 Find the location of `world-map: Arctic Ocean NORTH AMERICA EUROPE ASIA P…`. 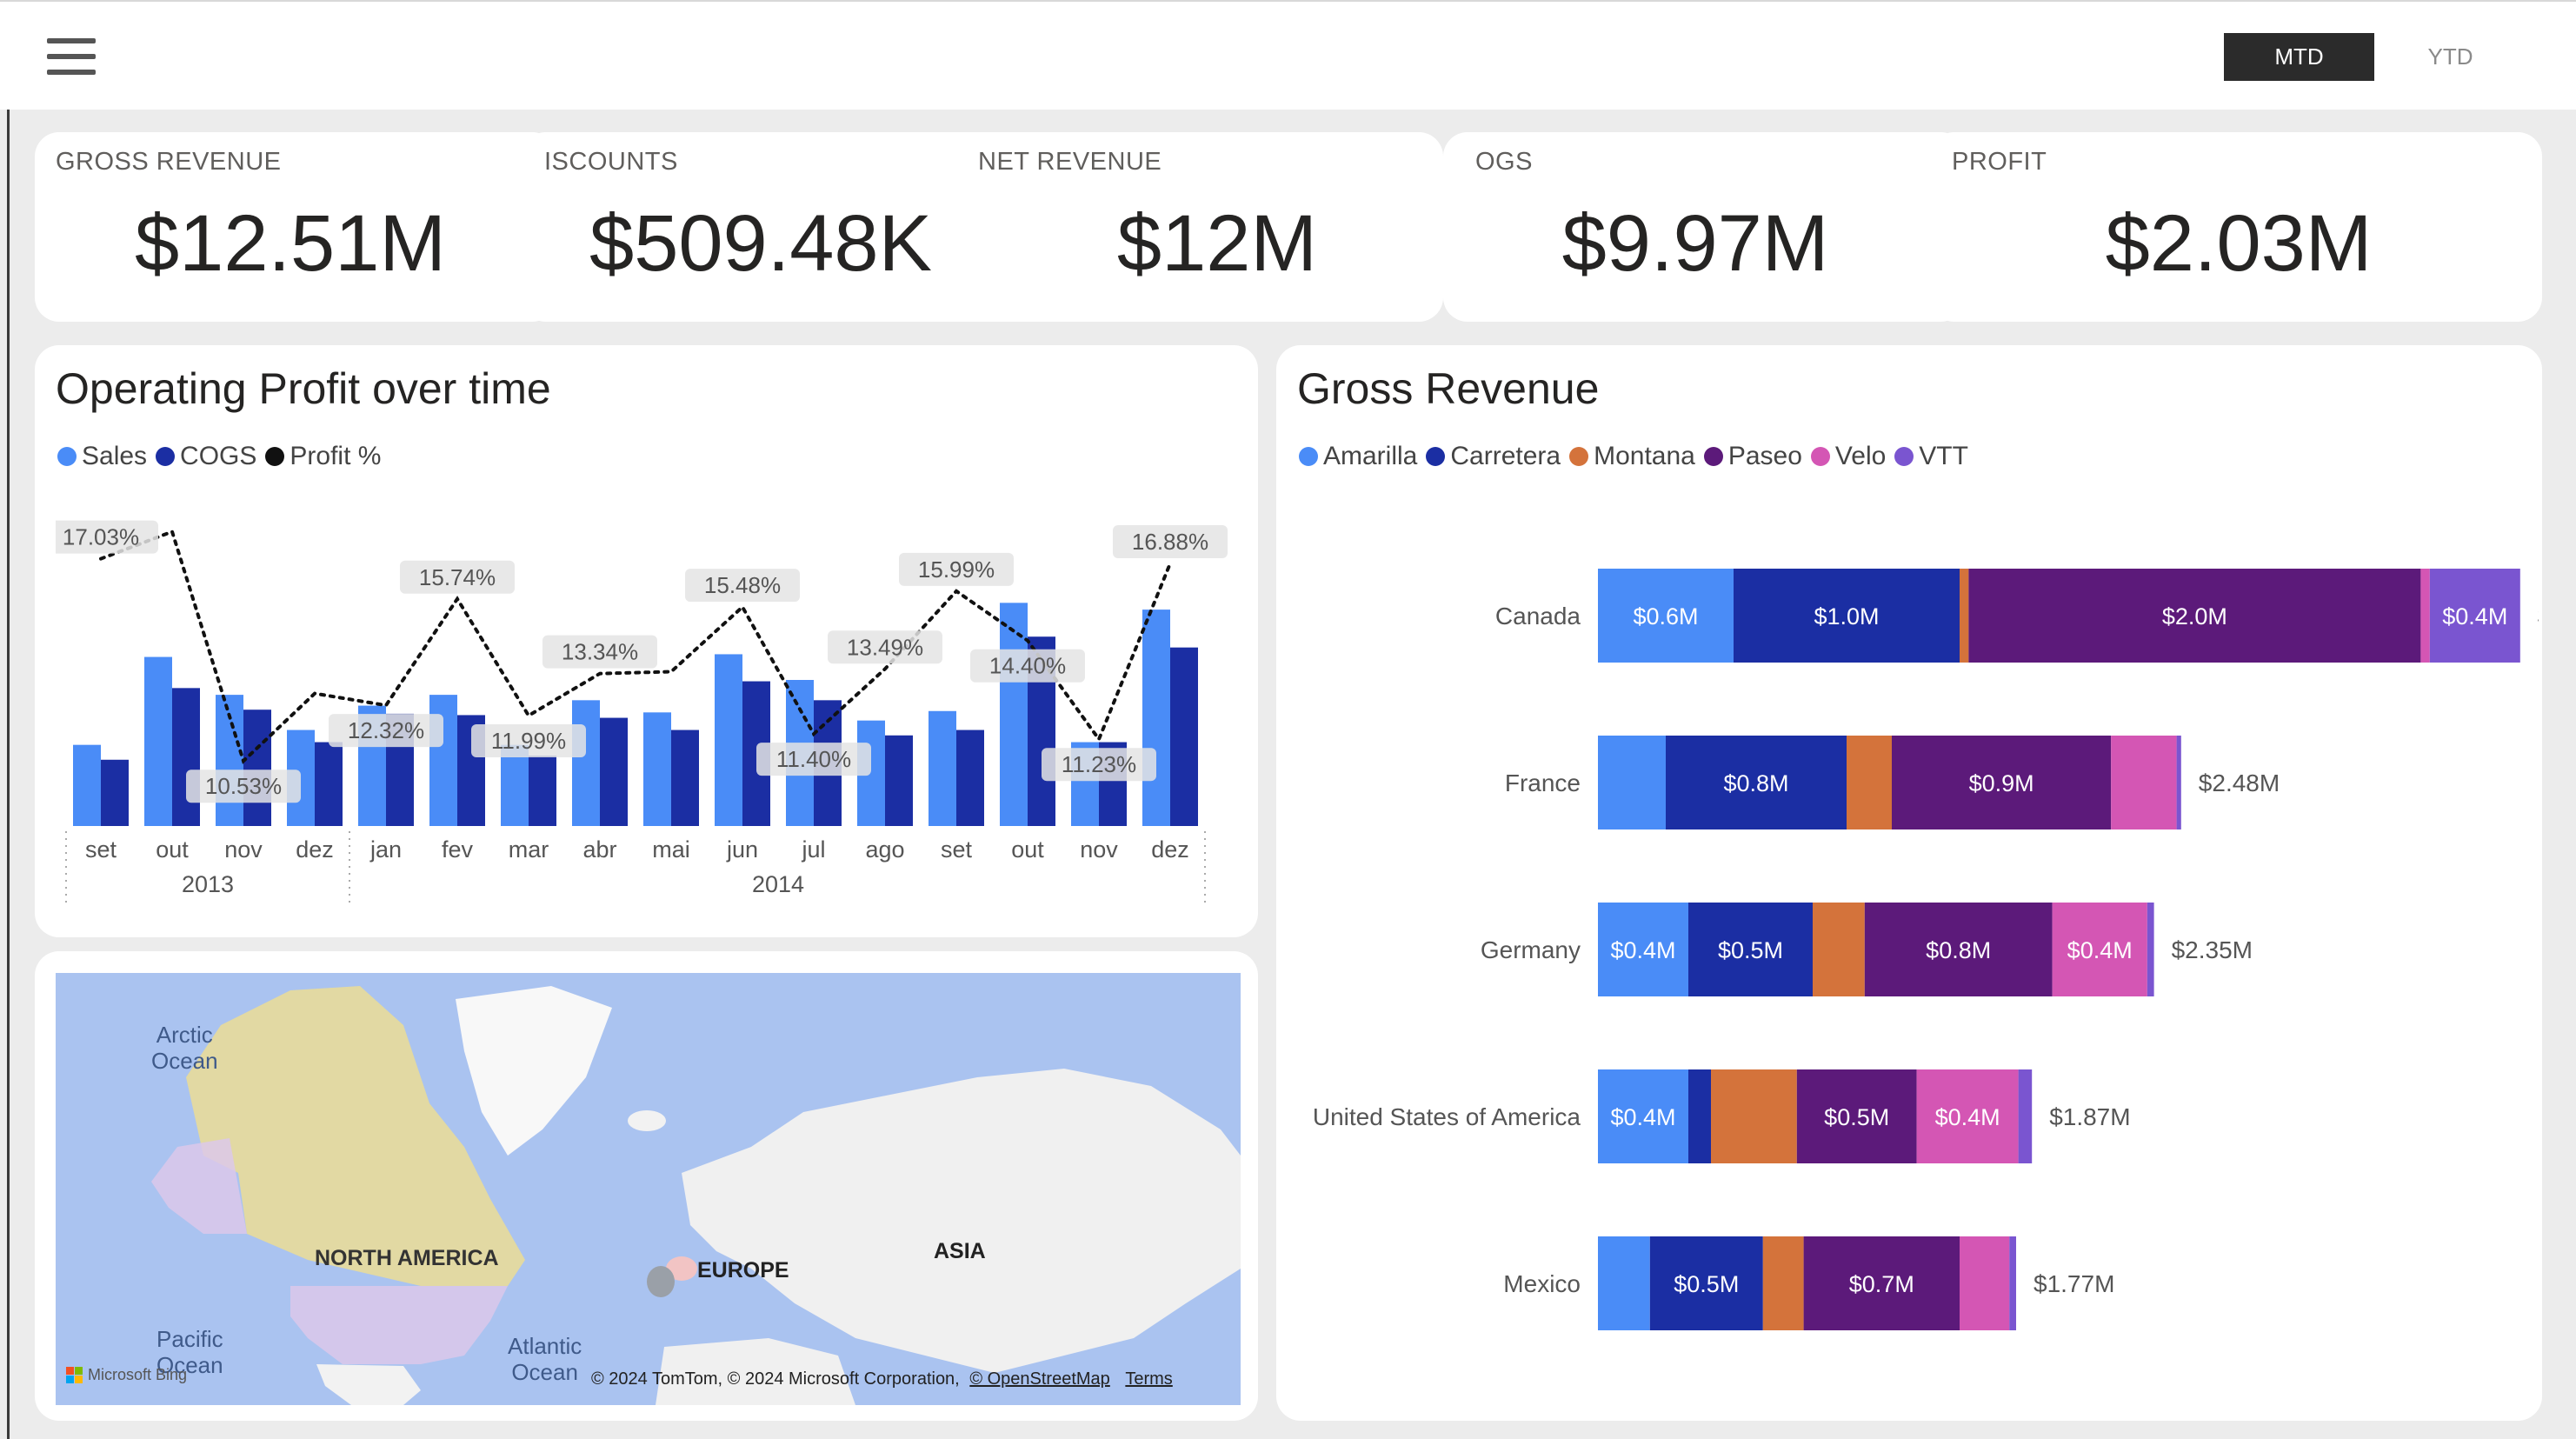

world-map: Arctic Ocean NORTH AMERICA EUROPE ASIA P… is located at coordinates (648, 1189).